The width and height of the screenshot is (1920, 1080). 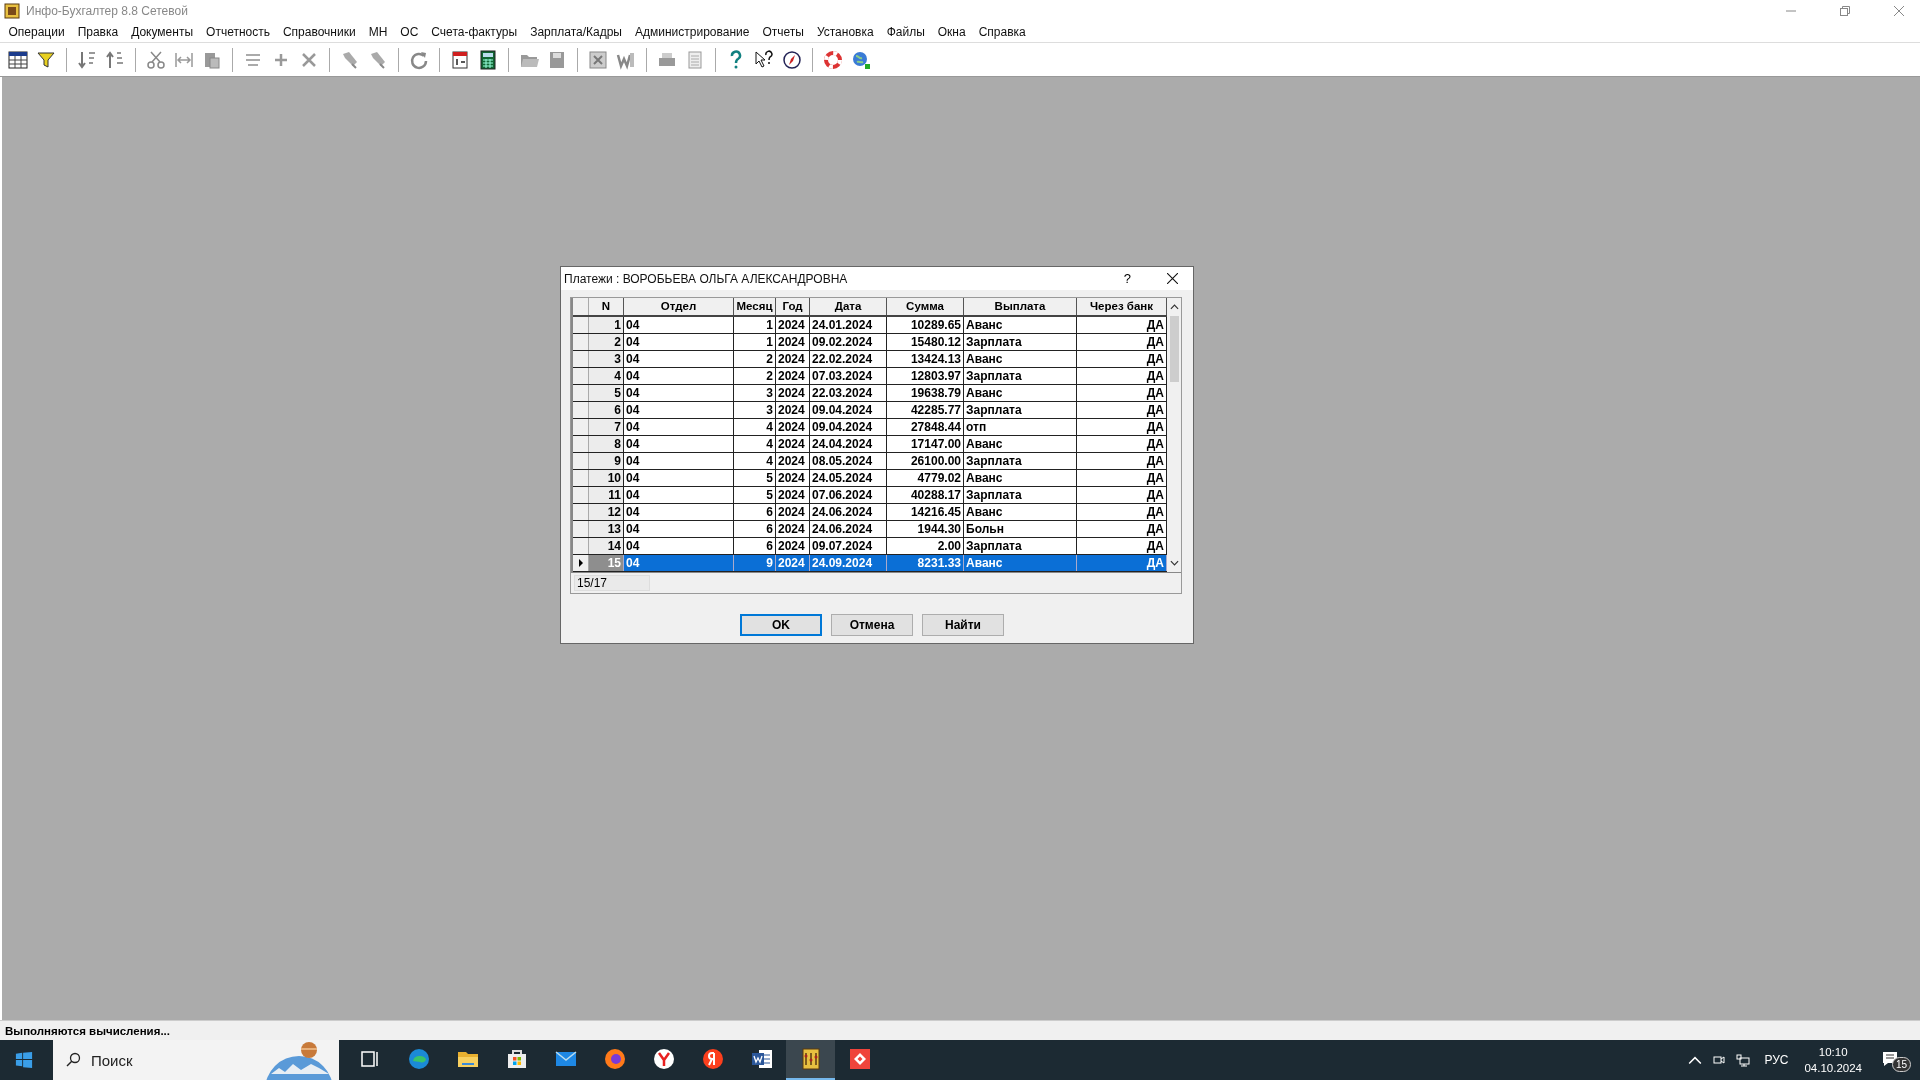 I want to click on network-icon, so click(x=1743, y=1060).